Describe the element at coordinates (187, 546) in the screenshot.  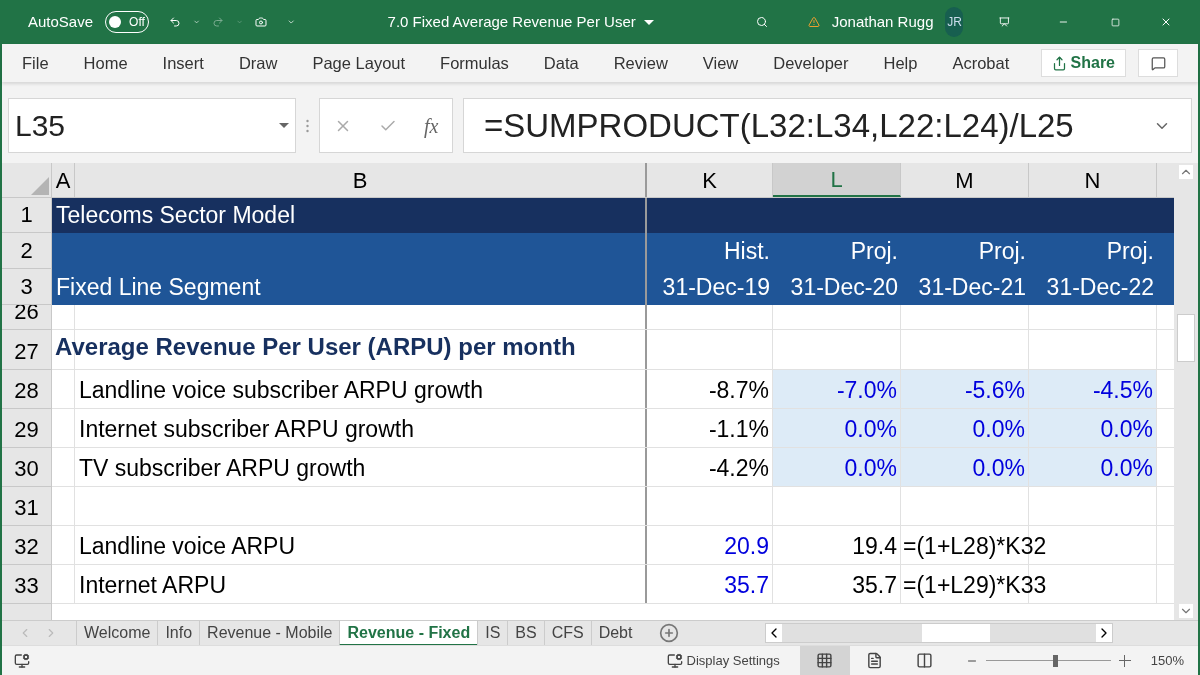
I see `row-label: Landline voice ARPU` at that location.